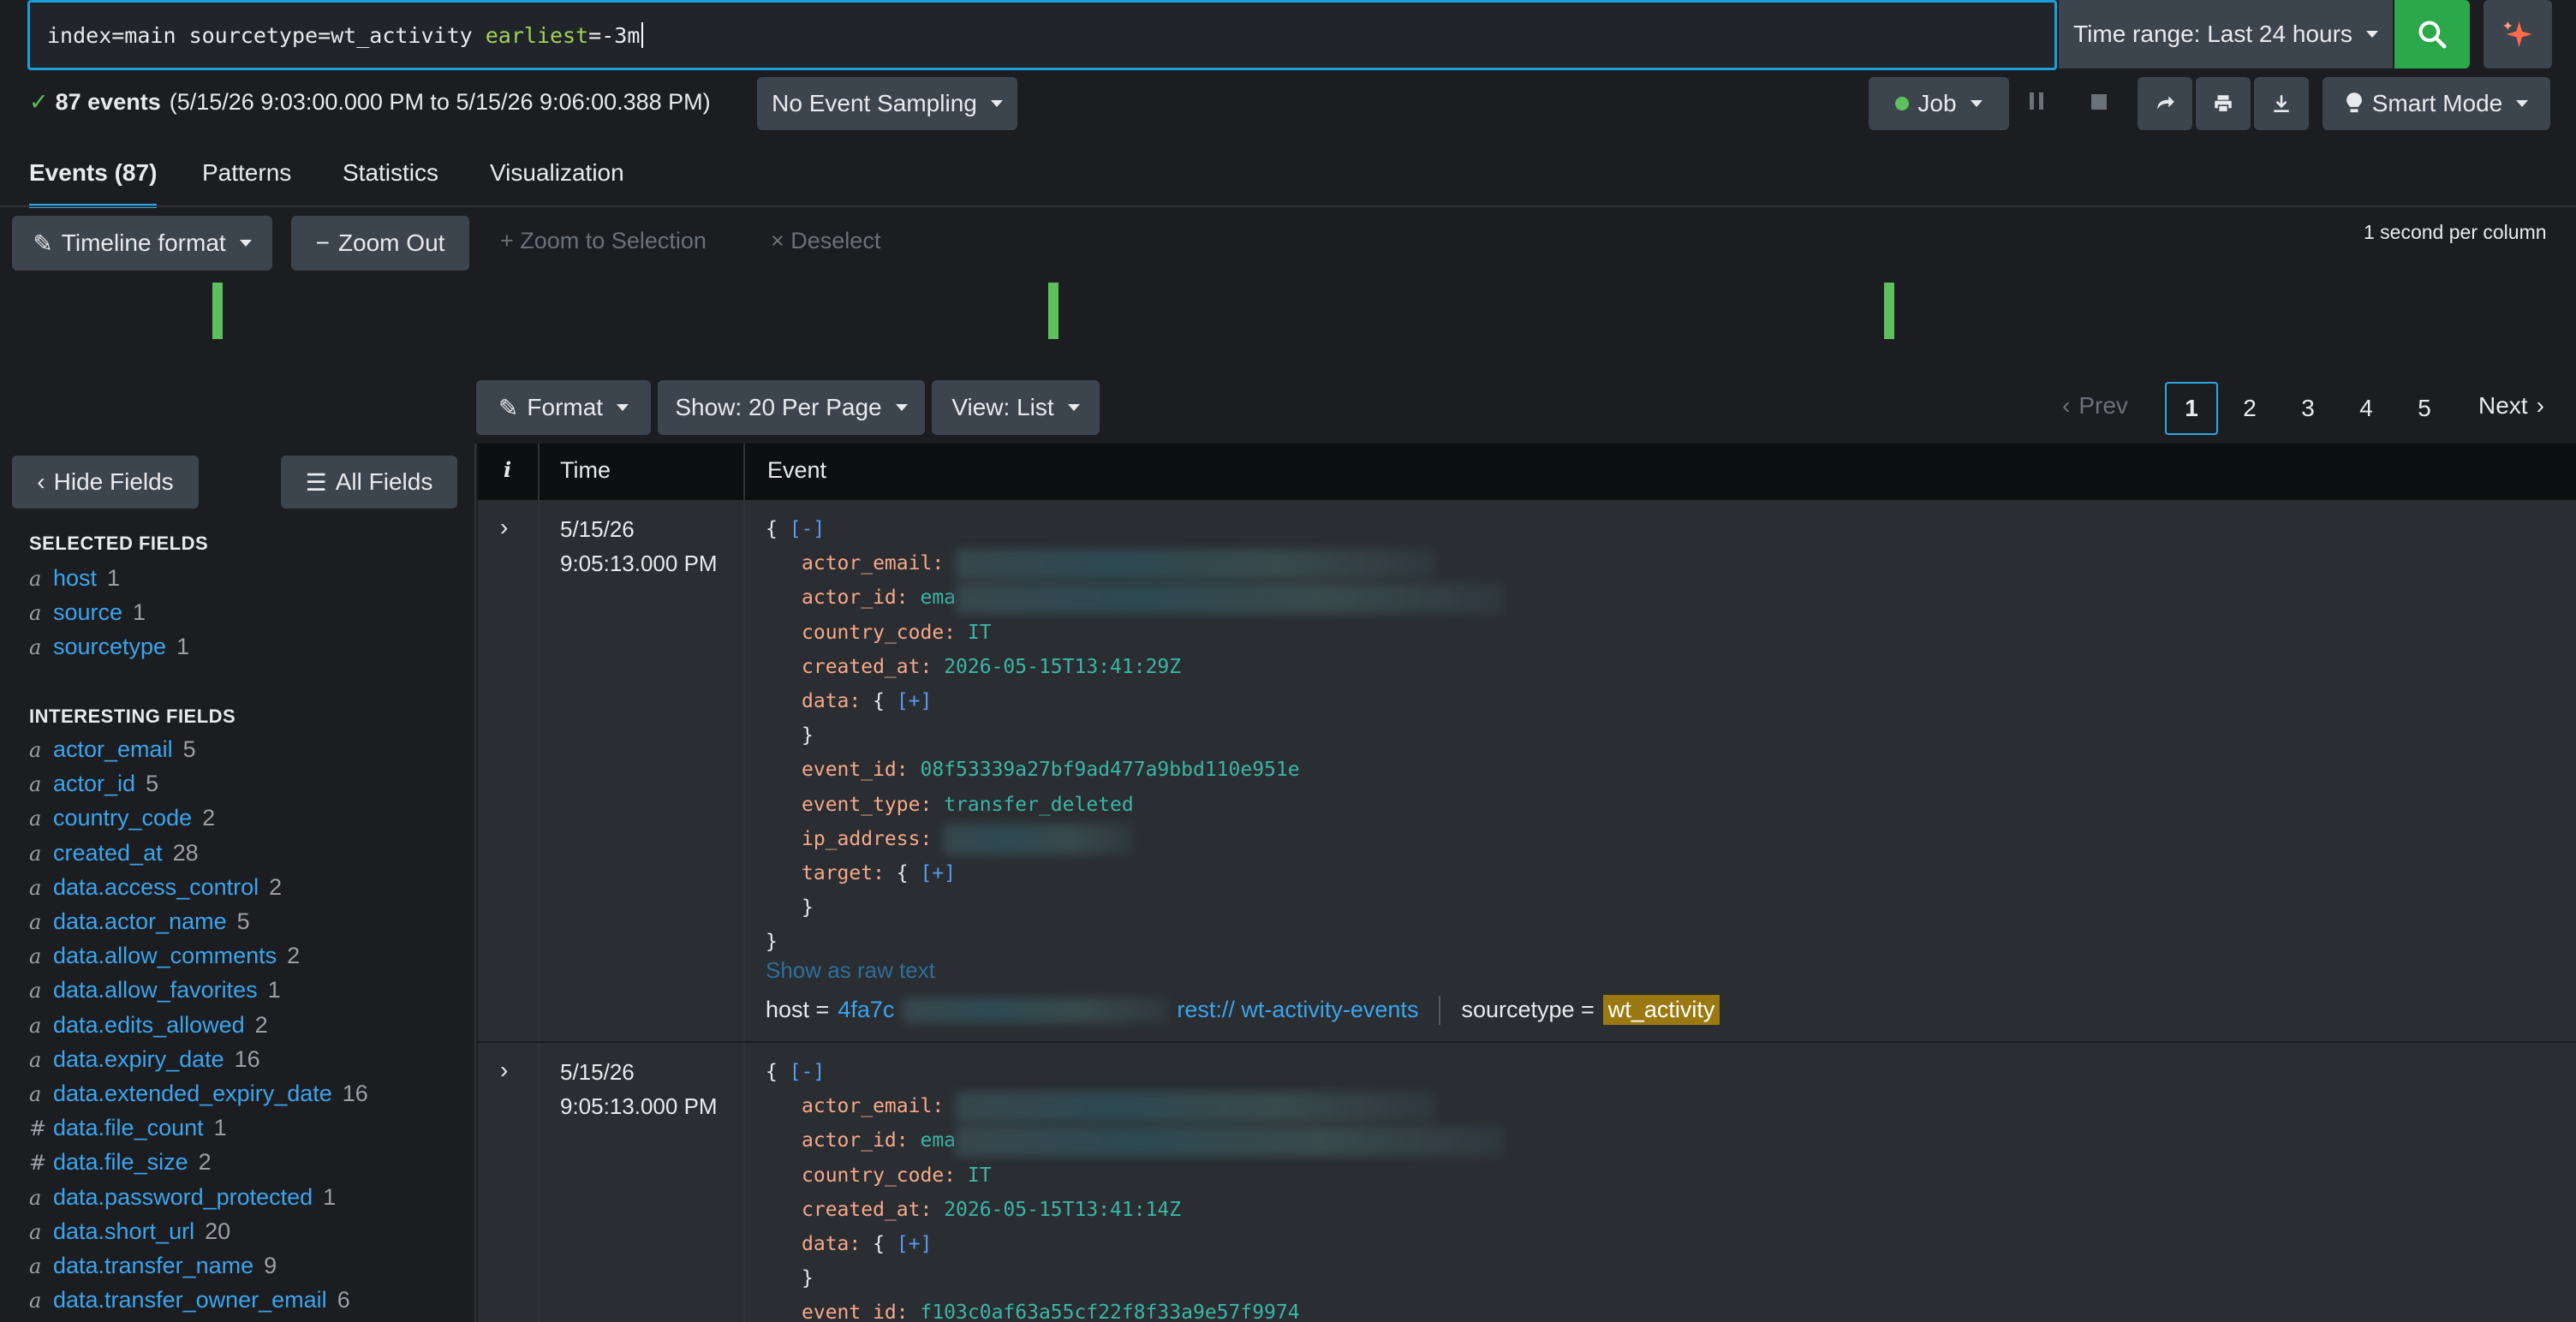 The image size is (2576, 1322). I want to click on field-name: country_code, so click(122, 818).